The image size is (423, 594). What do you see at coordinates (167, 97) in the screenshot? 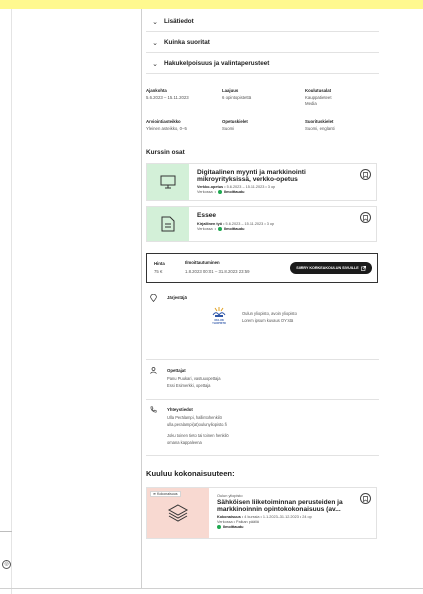
I see `detail-value: 5.6.2023 – 15.11.2023` at bounding box center [167, 97].